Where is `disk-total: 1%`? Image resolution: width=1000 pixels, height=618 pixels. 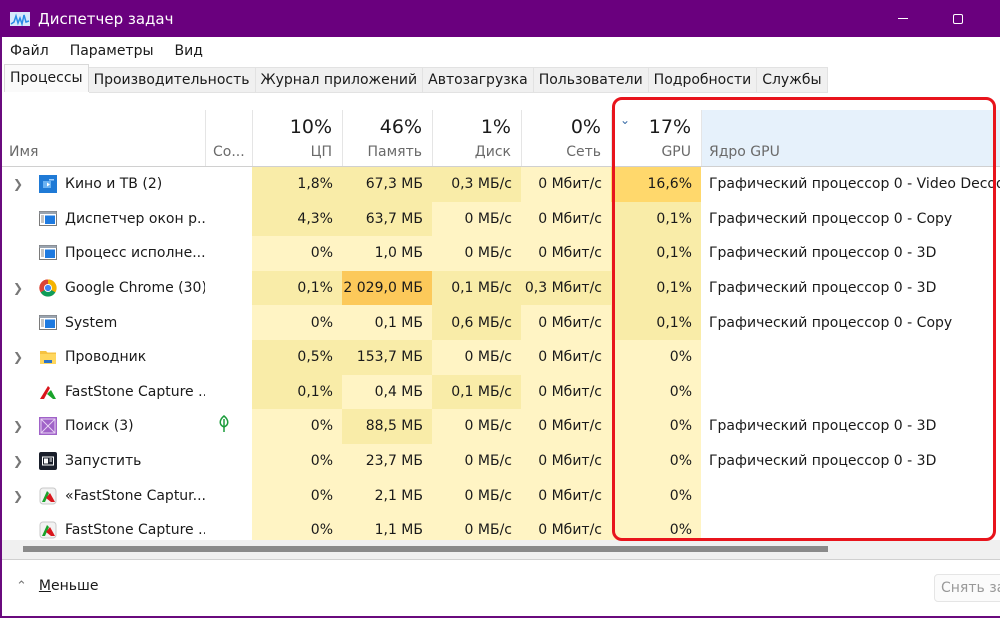 disk-total: 1% is located at coordinates (495, 127).